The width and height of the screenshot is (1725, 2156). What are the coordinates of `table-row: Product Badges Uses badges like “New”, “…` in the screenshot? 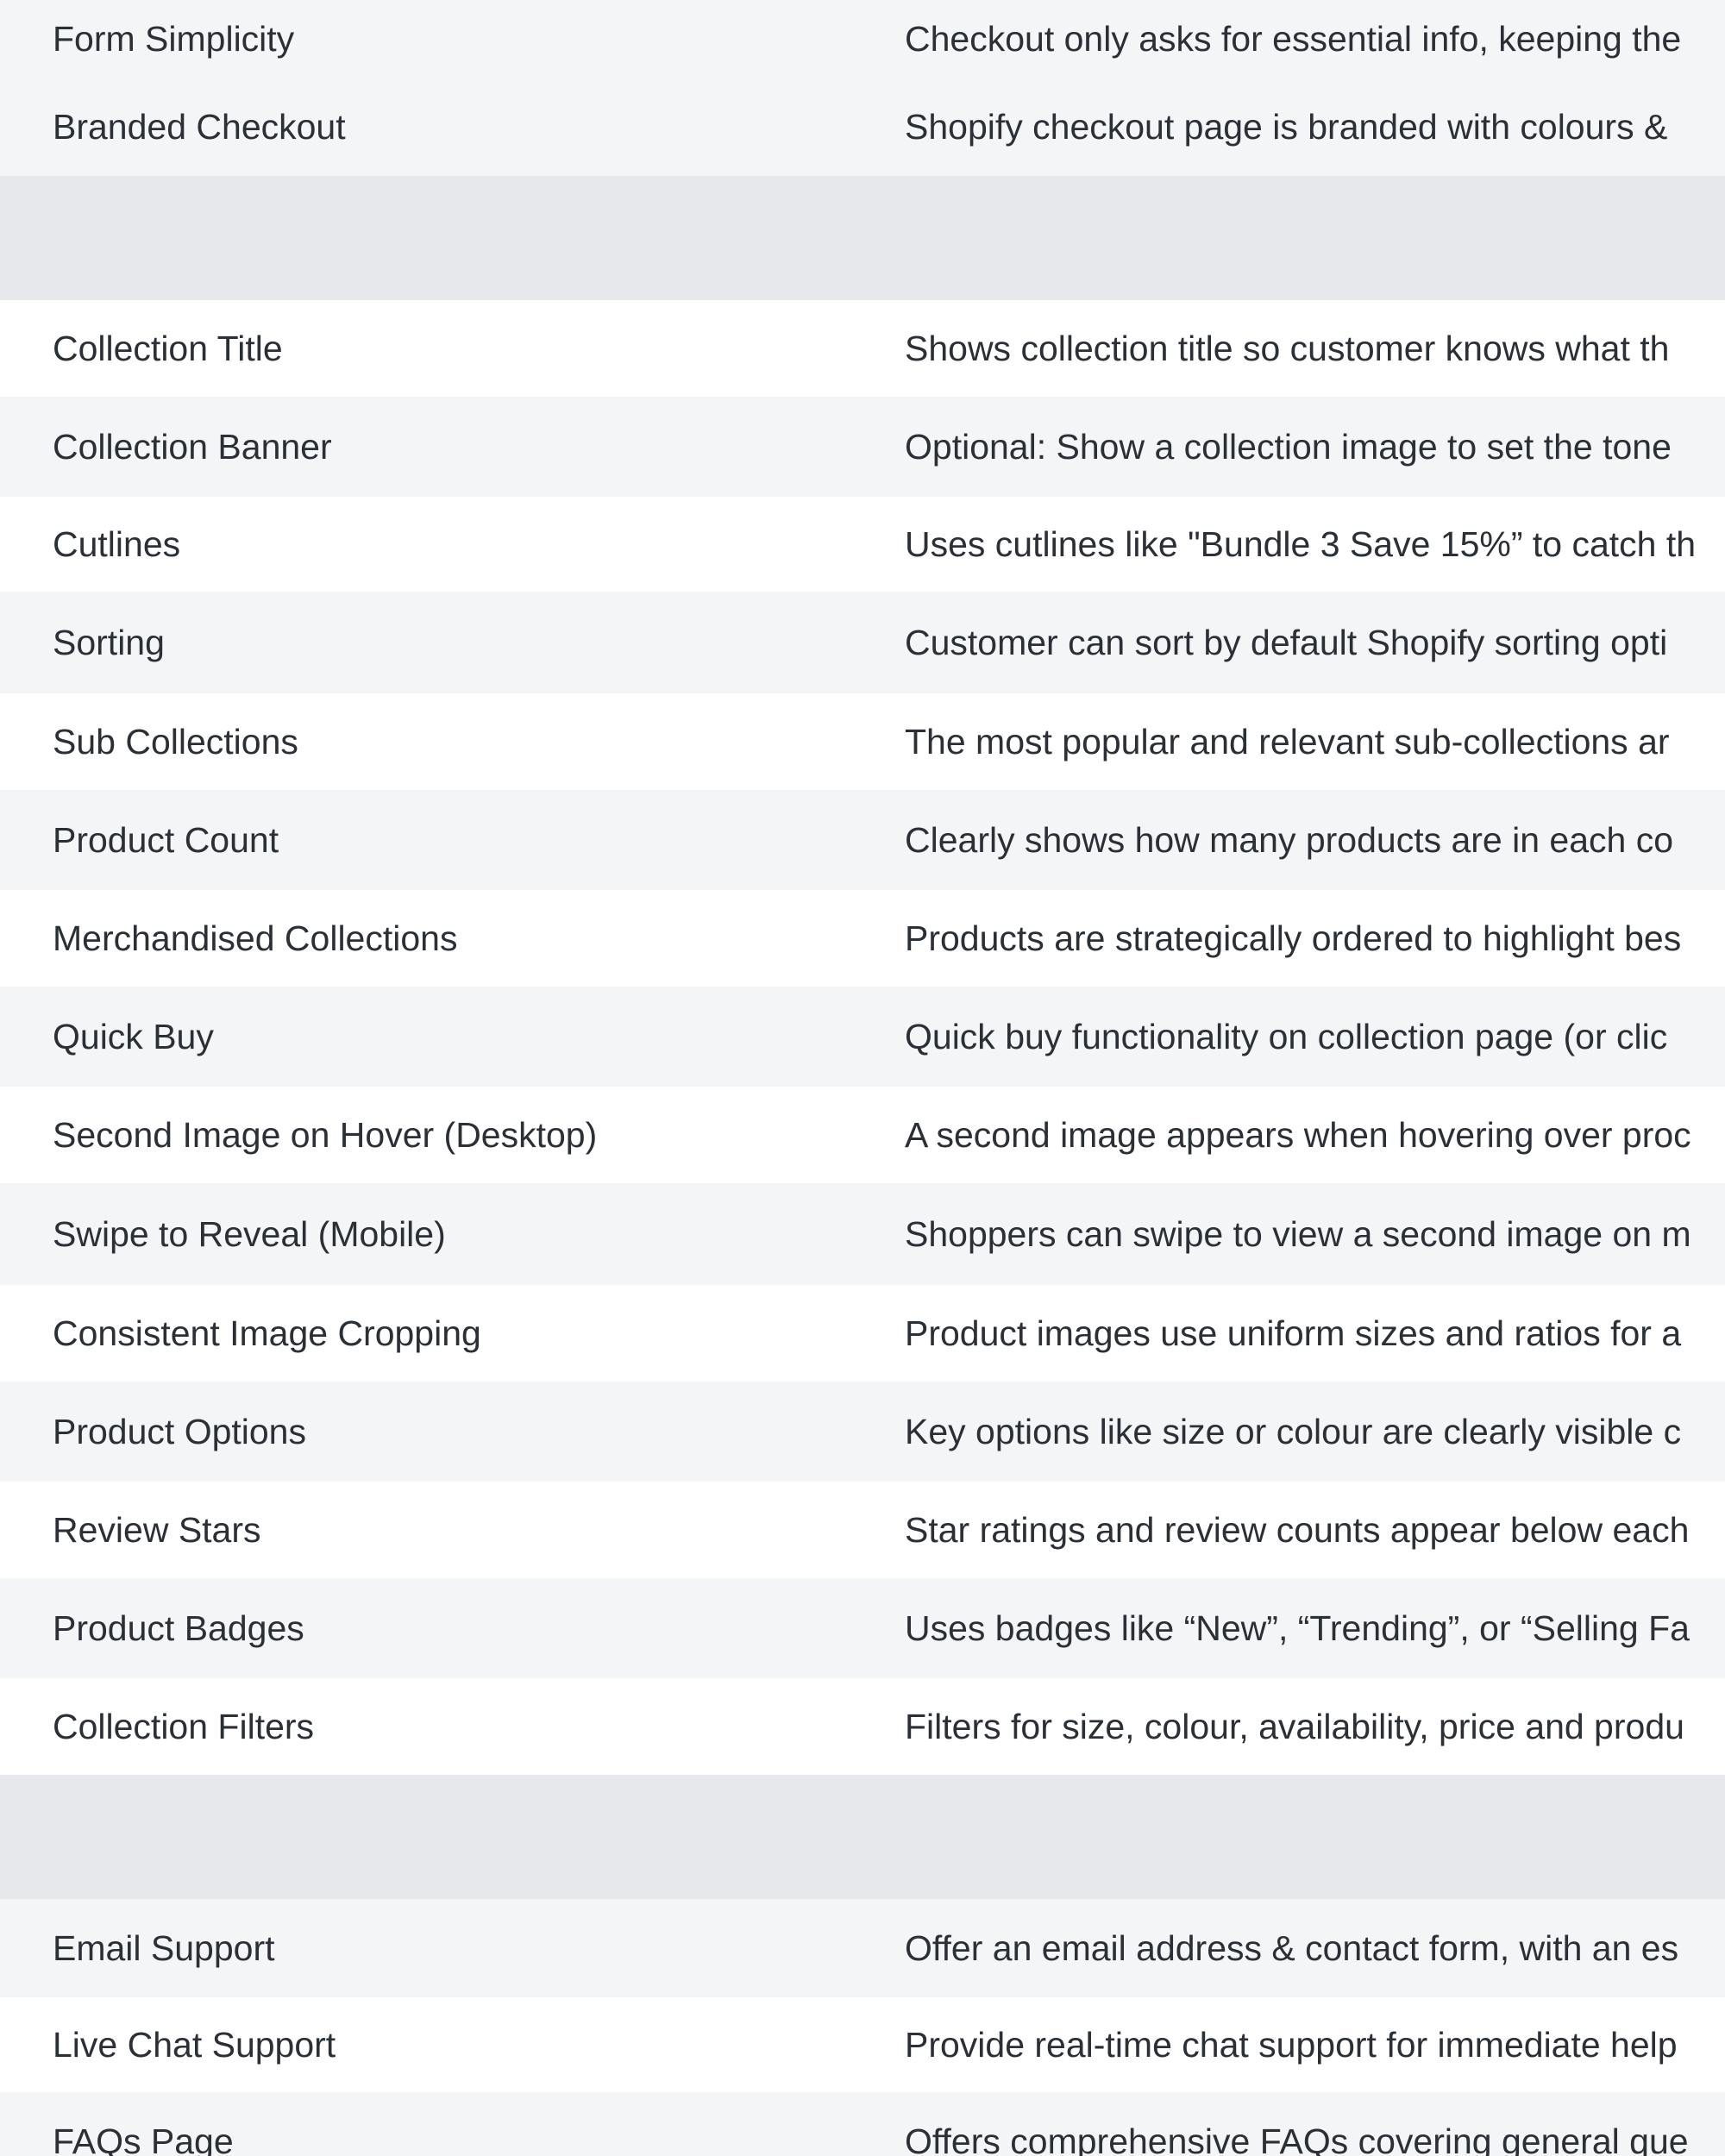 It's located at (862, 1628).